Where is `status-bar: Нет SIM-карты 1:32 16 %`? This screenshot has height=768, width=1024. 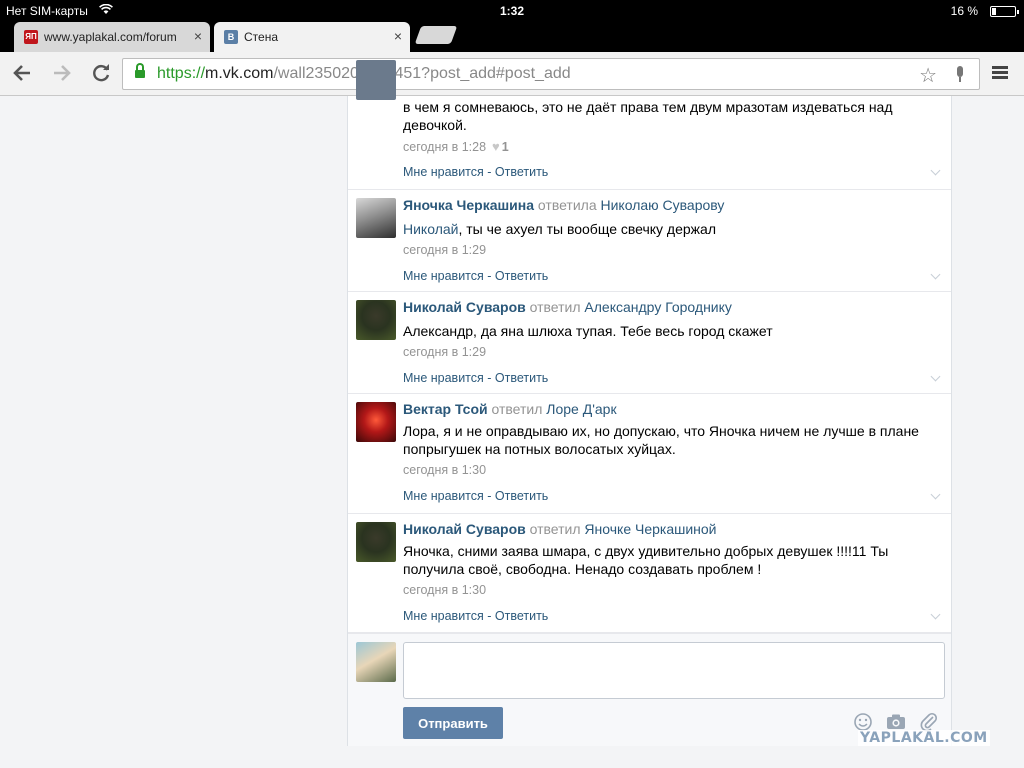 status-bar: Нет SIM-карты 1:32 16 % is located at coordinates (512, 11).